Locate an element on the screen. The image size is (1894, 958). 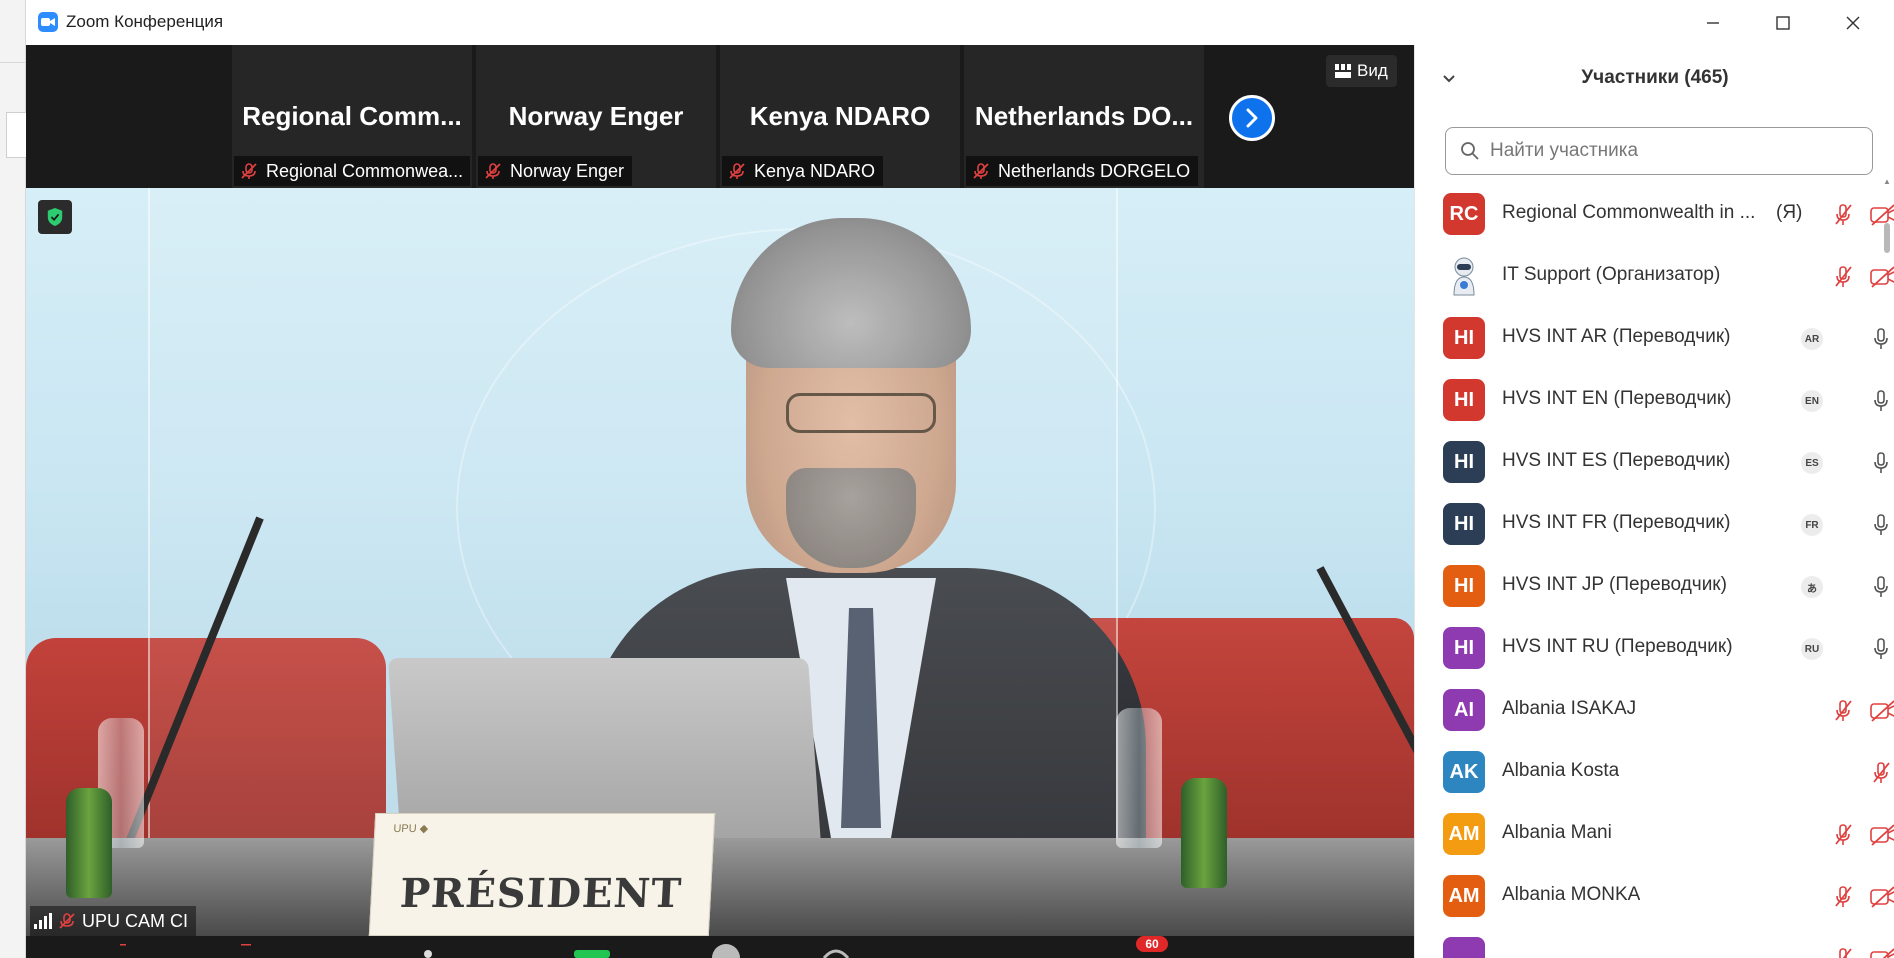
minimize-button is located at coordinates (1713, 22).